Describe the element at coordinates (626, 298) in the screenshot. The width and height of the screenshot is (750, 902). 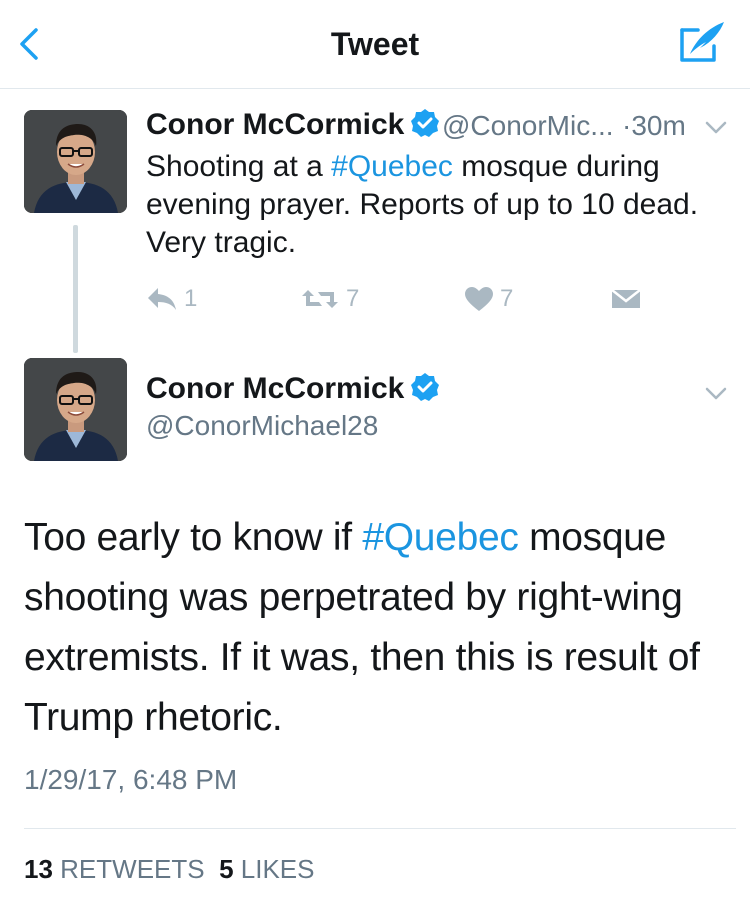
I see `envelope-icon` at that location.